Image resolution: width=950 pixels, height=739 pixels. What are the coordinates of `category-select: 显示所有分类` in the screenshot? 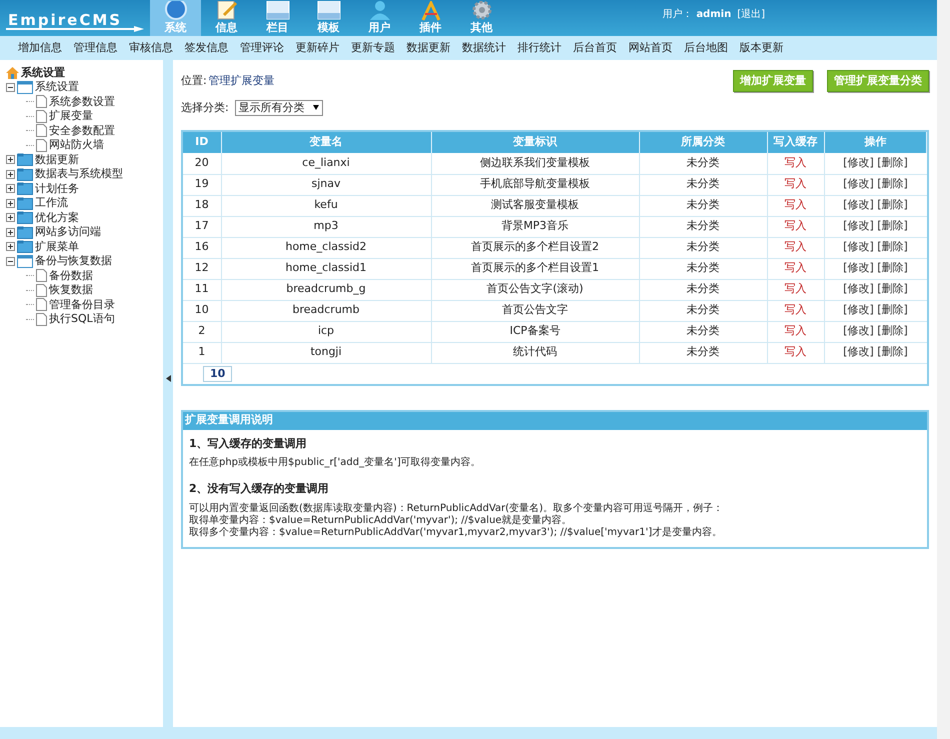 It's located at (278, 108).